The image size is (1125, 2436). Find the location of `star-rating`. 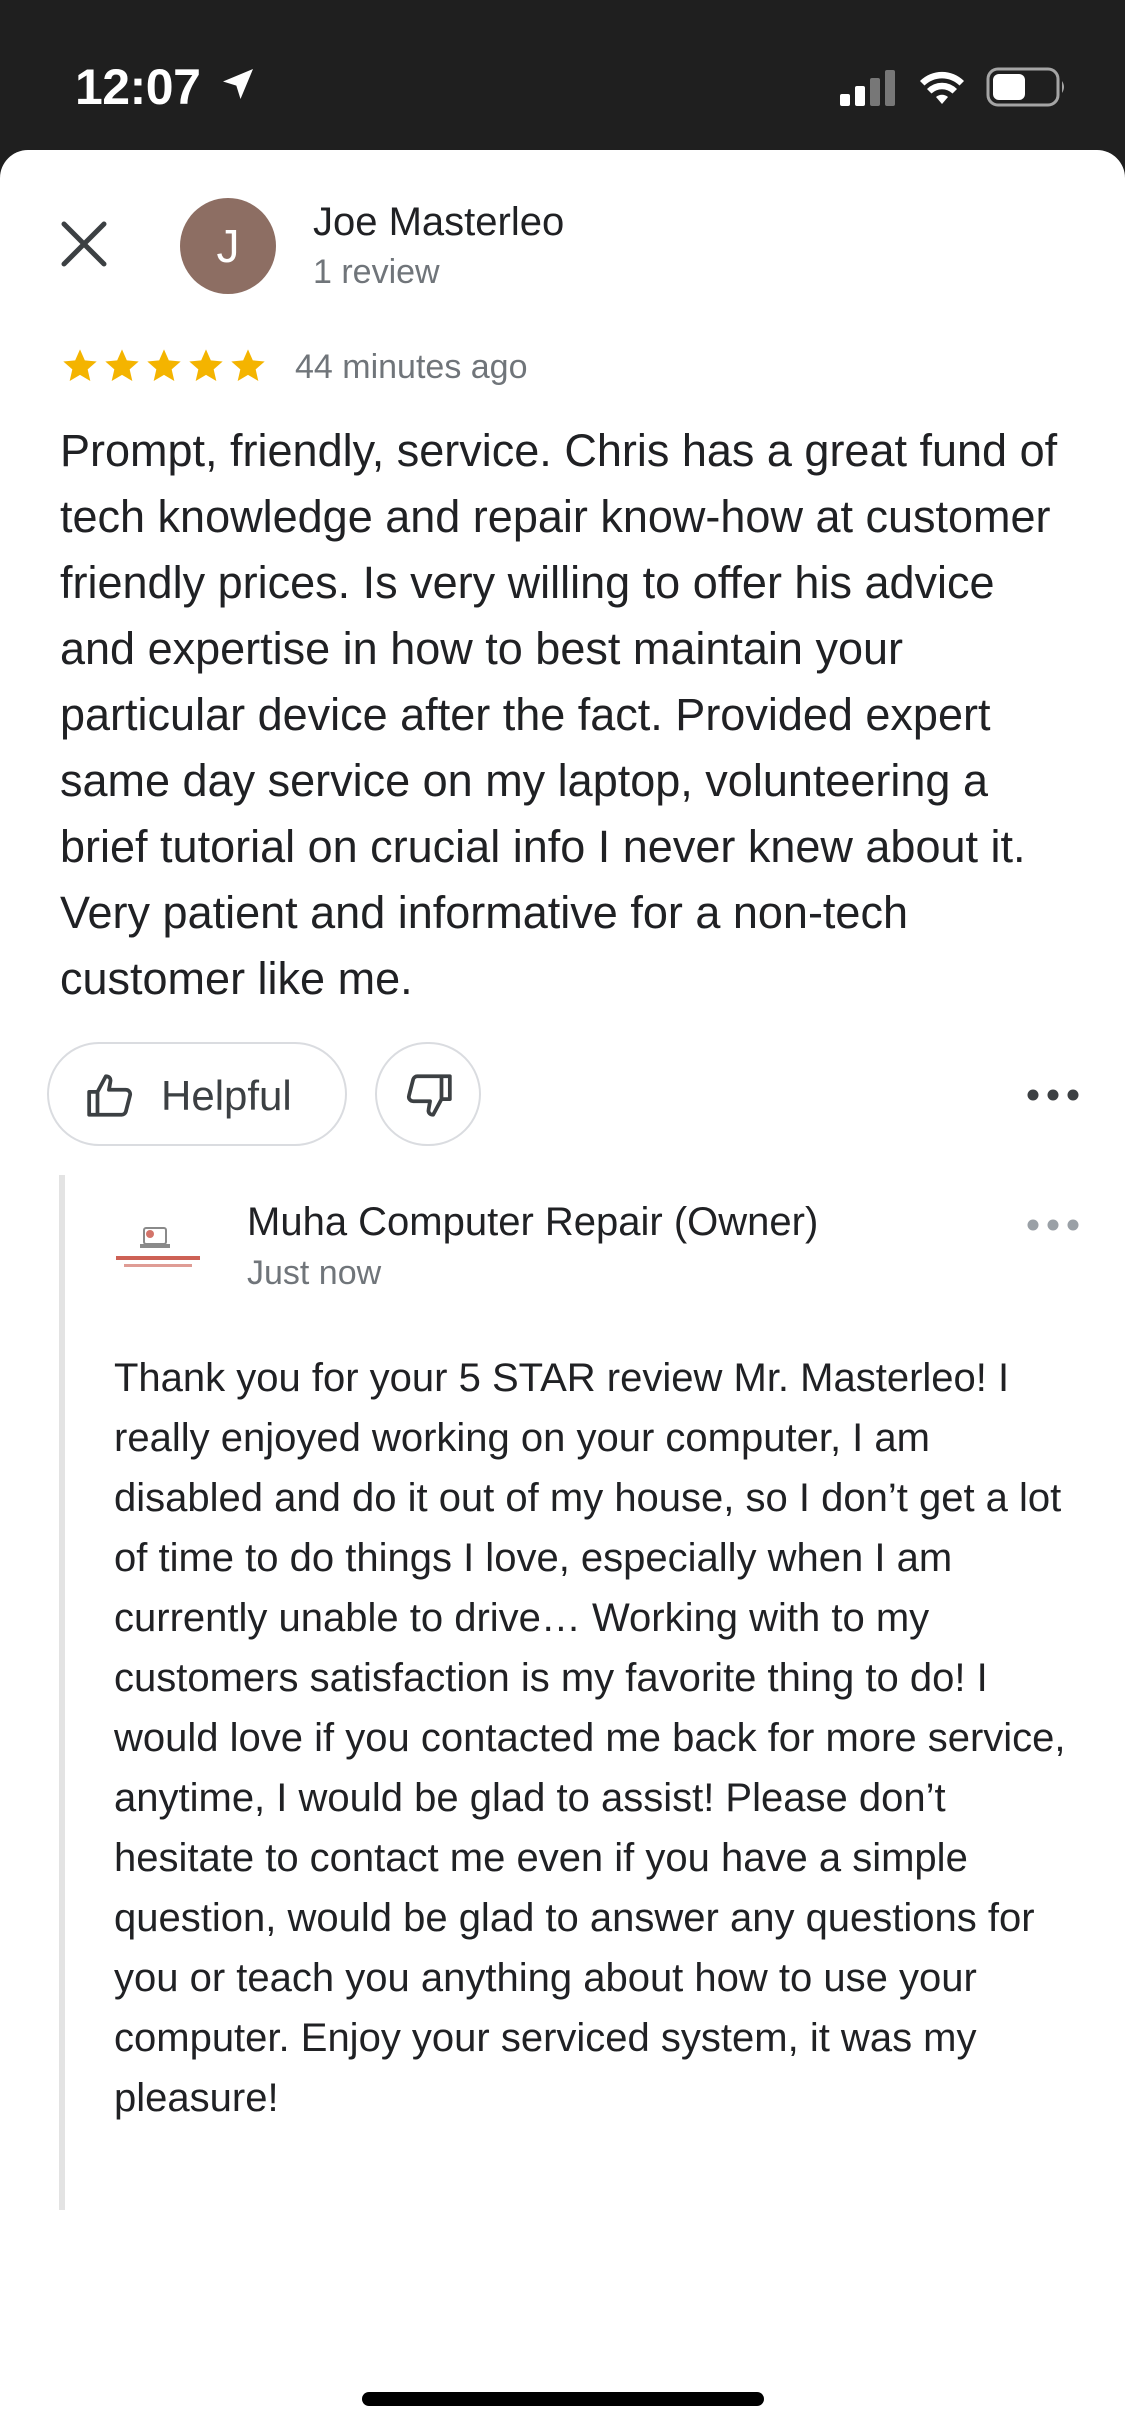

star-rating is located at coordinates (165, 368).